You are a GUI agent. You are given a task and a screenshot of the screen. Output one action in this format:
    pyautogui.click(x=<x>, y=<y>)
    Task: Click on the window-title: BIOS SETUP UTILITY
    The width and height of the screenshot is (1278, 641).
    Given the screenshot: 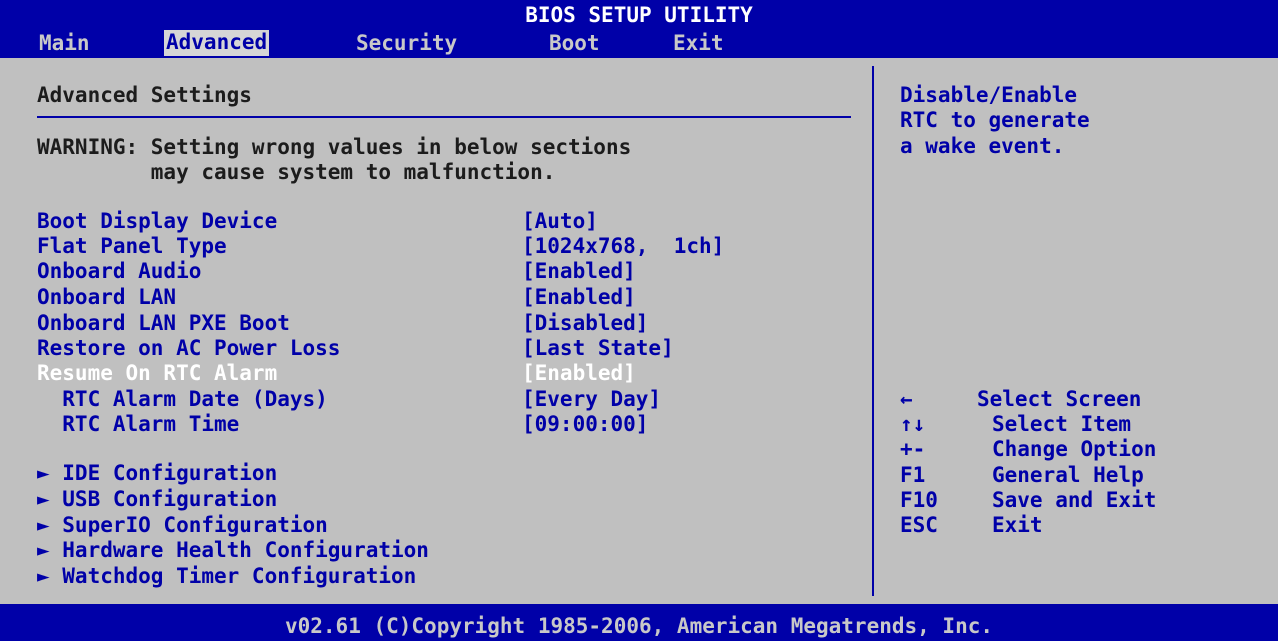 What is the action you would take?
    pyautogui.click(x=639, y=15)
    